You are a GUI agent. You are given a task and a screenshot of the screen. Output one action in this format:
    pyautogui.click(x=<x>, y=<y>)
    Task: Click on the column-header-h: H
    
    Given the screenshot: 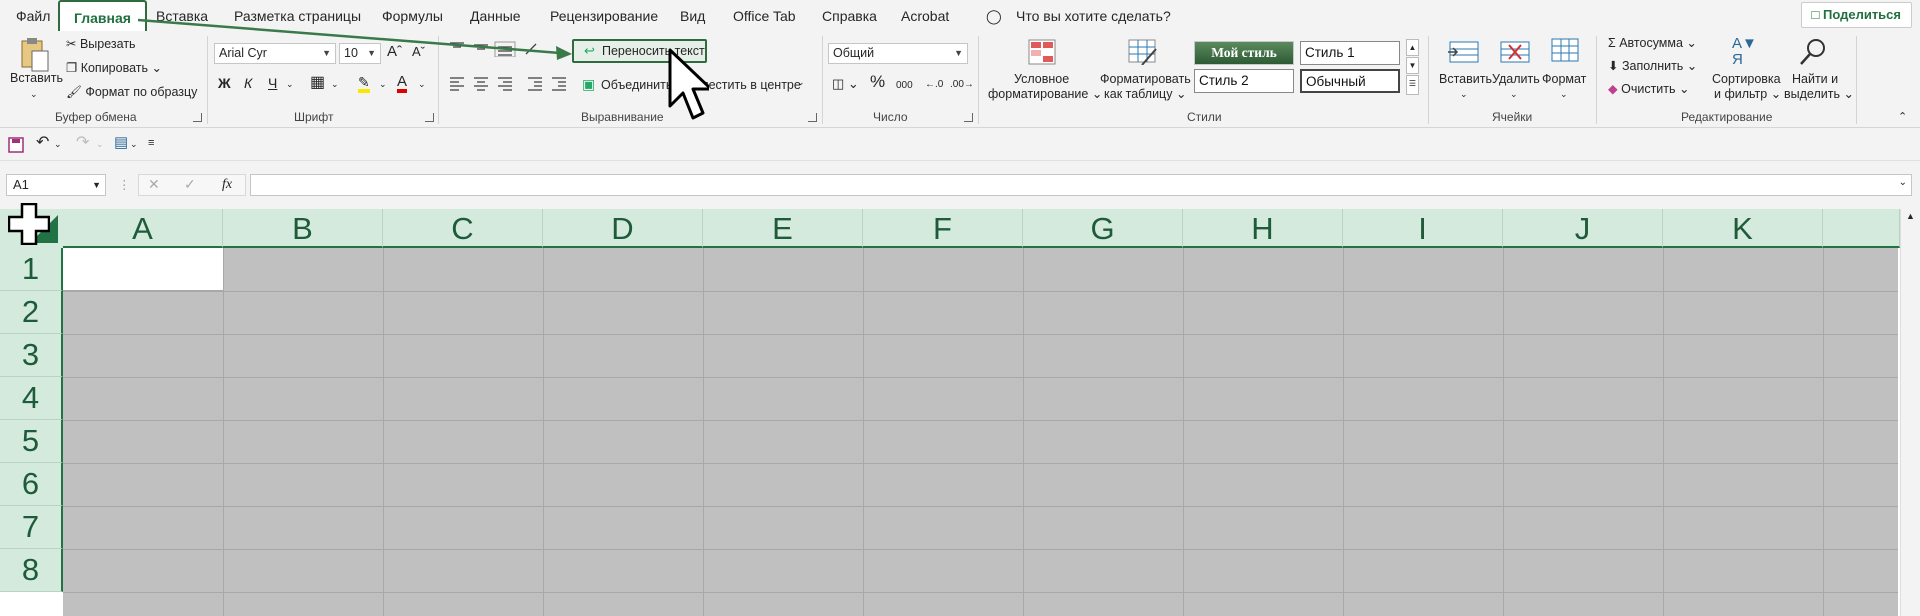 What is the action you would take?
    pyautogui.click(x=1263, y=228)
    